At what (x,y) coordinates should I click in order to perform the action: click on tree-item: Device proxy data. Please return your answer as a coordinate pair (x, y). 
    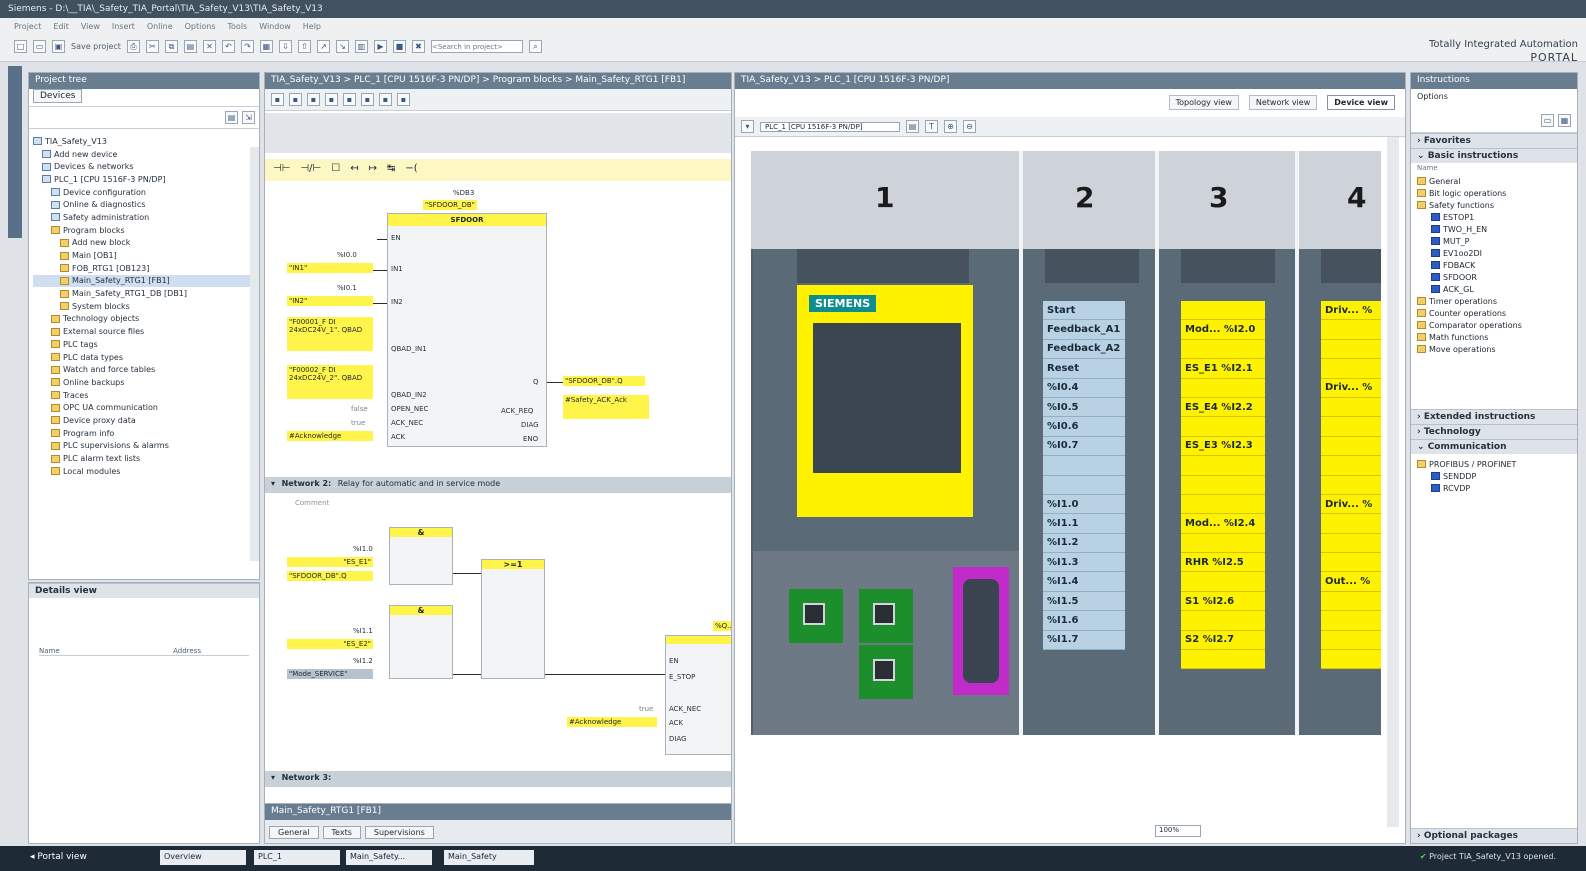
    Looking at the image, I should click on (146, 420).